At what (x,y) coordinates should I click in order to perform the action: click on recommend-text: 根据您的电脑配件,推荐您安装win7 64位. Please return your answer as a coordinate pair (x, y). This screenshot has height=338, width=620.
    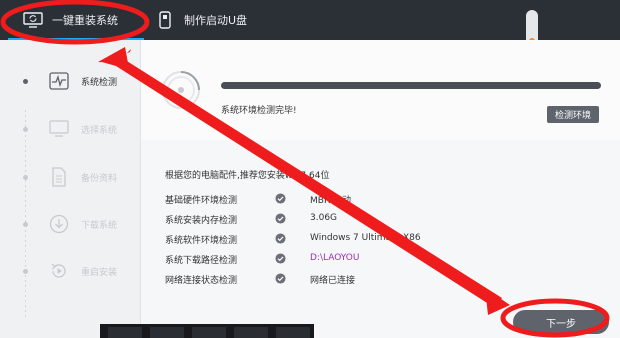
    Looking at the image, I should click on (247, 176).